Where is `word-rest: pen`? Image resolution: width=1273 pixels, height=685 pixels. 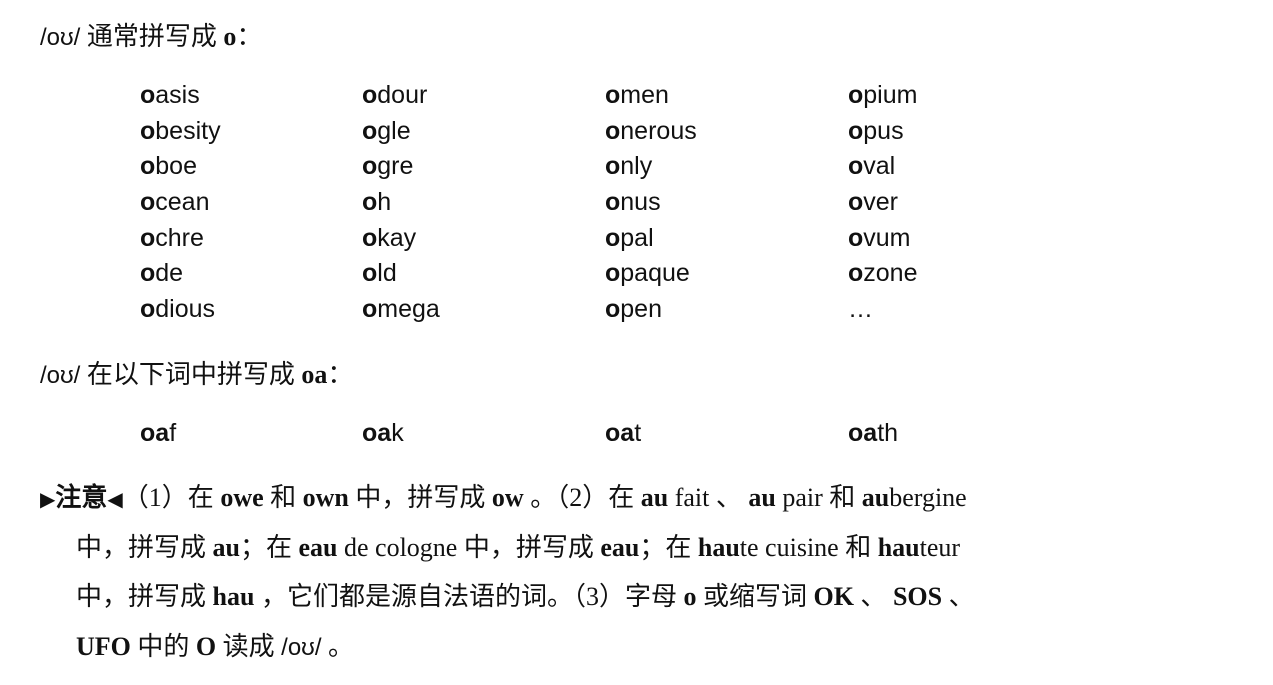 word-rest: pen is located at coordinates (641, 309).